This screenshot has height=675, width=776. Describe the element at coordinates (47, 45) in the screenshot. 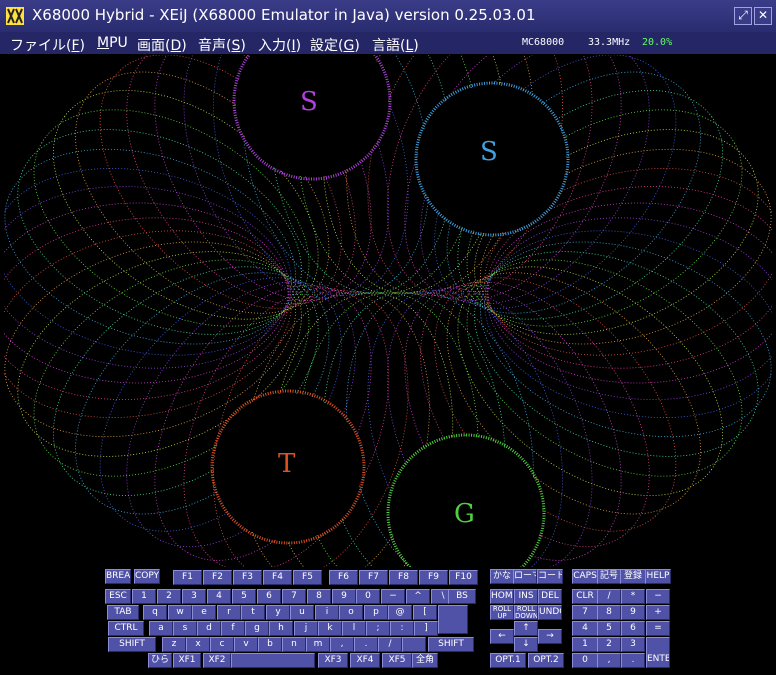

I see `menu-file: ファイル(F)` at that location.